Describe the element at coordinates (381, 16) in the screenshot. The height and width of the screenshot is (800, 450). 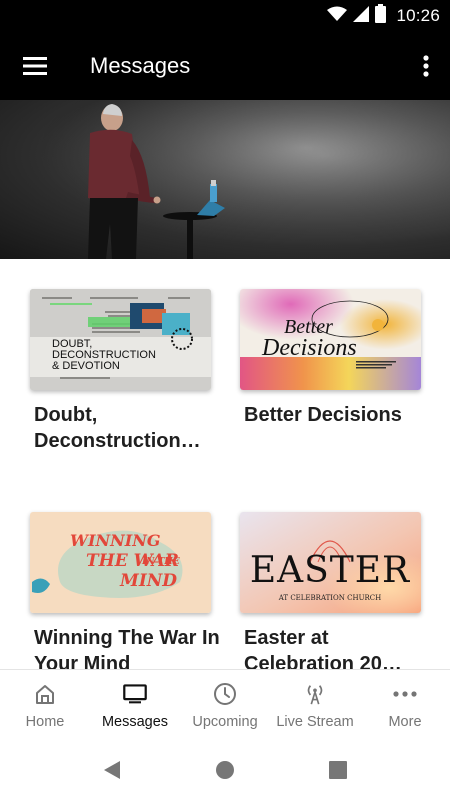
I see `battery-icon` at that location.